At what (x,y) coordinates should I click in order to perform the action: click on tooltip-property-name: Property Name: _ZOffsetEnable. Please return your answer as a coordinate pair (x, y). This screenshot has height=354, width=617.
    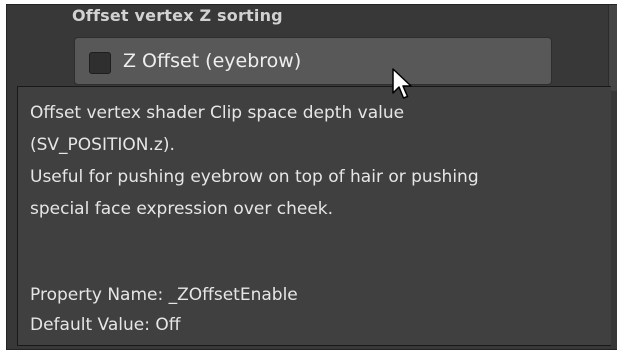
    Looking at the image, I should click on (164, 295).